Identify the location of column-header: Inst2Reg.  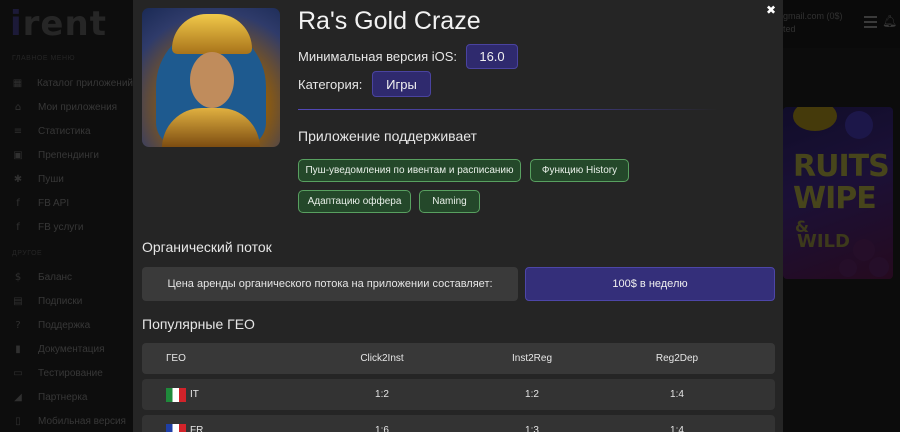
(532, 358).